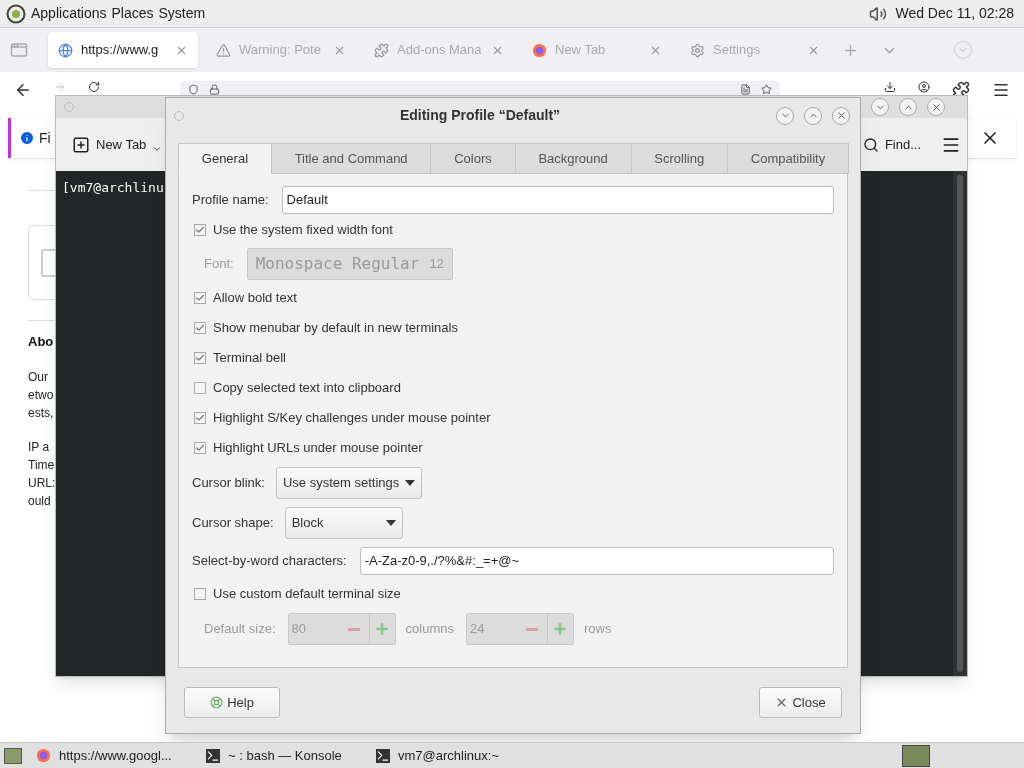 This screenshot has width=1024, height=768. I want to click on close-button: Close, so click(800, 702).